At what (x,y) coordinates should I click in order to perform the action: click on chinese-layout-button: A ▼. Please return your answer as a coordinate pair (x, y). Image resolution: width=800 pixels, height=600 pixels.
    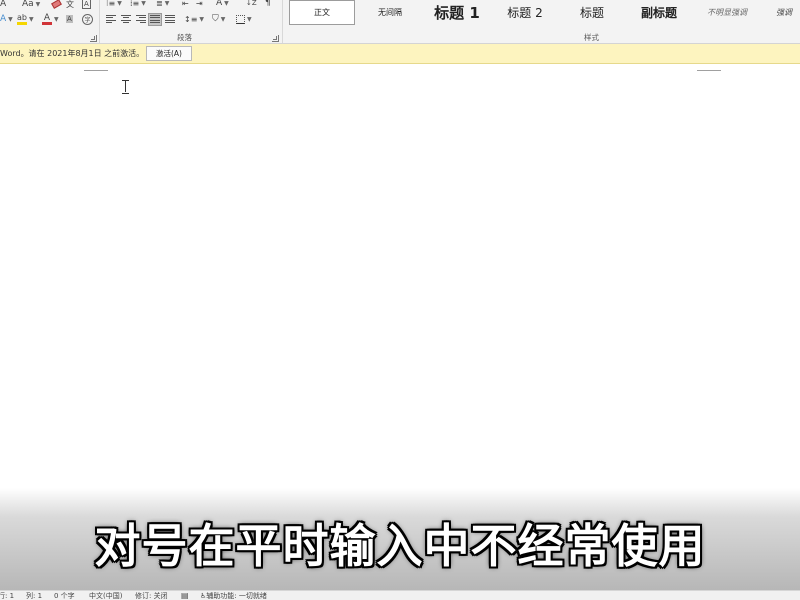
    Looking at the image, I should click on (222, 5).